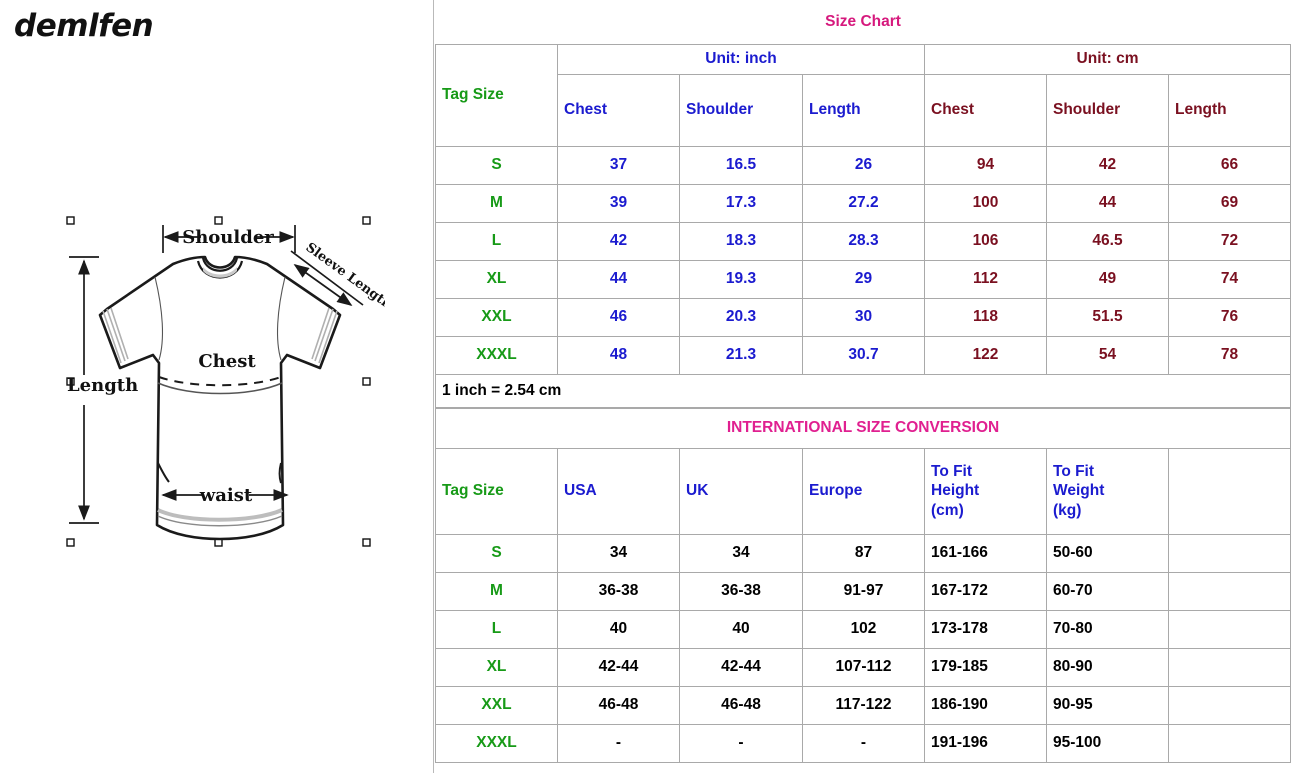 This screenshot has width=1295, height=773. I want to click on cell-europe: 91-97, so click(863, 591).